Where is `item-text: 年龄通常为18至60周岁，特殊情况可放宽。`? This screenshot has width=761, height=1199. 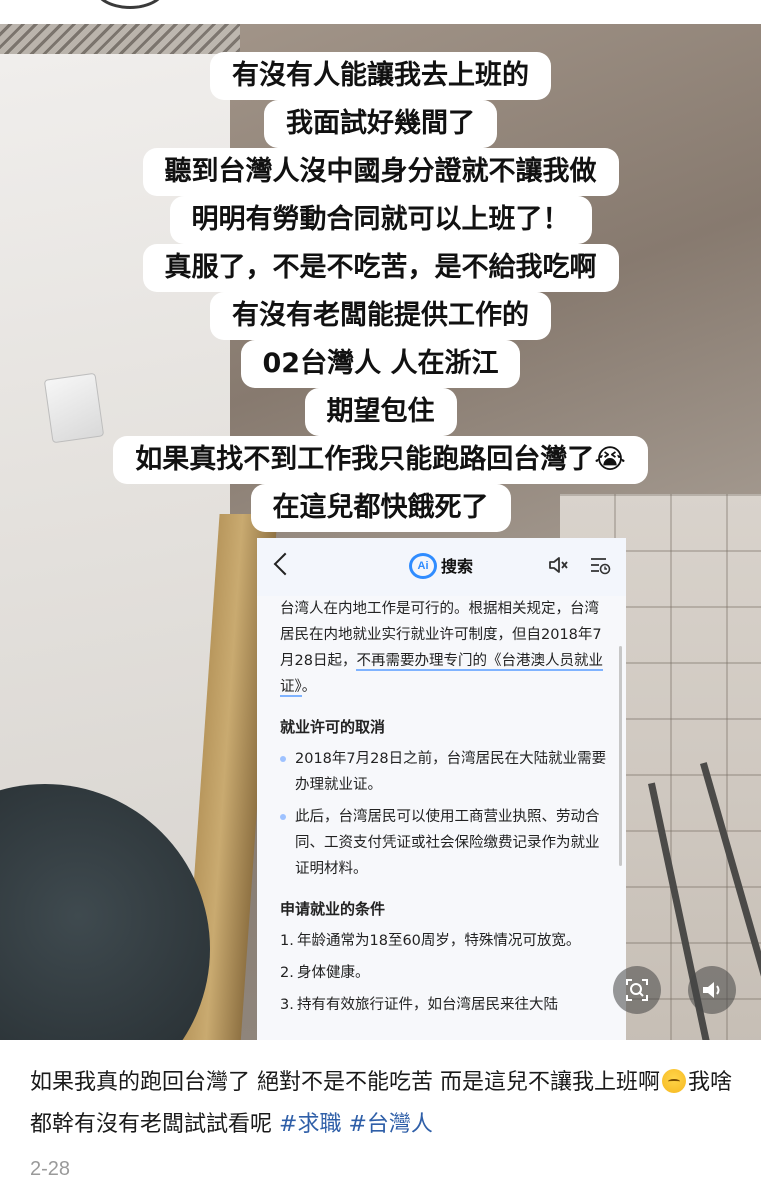 item-text: 年龄通常为18至60周岁，特殊情况可放宽。 is located at coordinates (439, 941).